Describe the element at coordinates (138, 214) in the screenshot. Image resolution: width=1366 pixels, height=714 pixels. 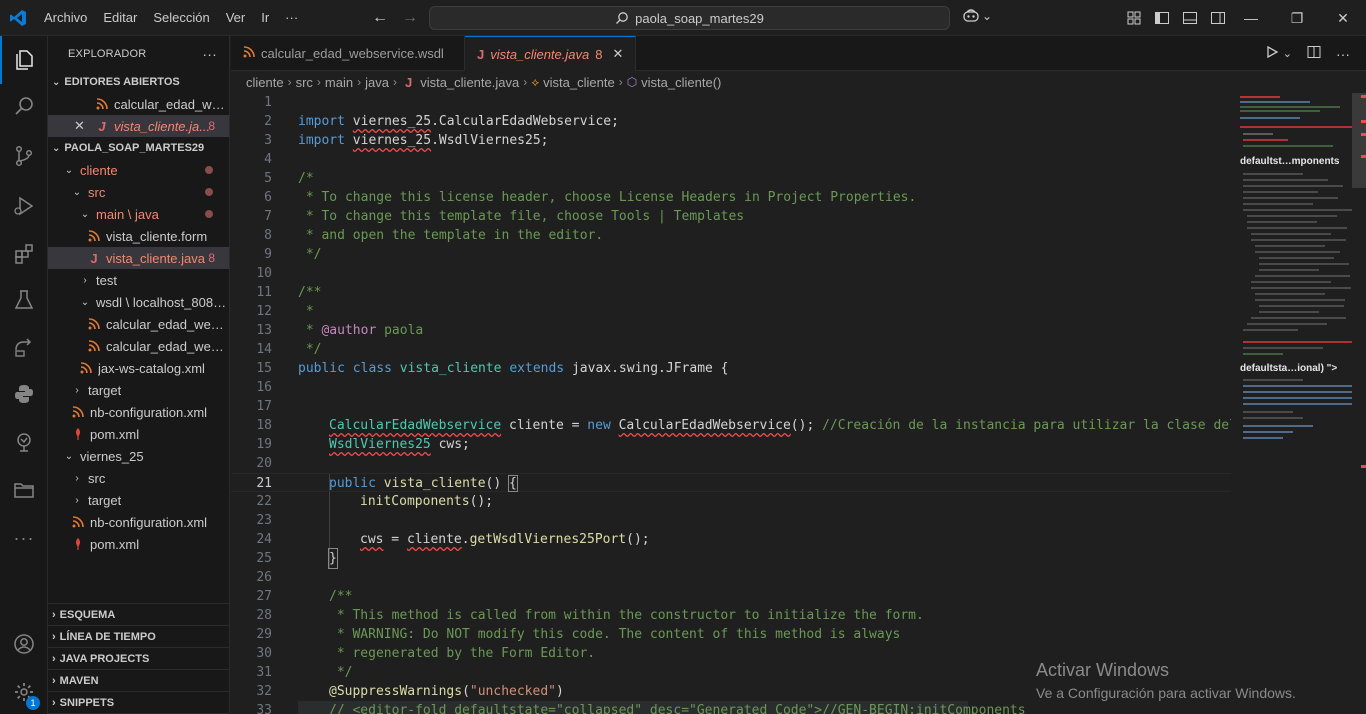
I see `tree-folder-main-java: ⌄ main \ java` at that location.